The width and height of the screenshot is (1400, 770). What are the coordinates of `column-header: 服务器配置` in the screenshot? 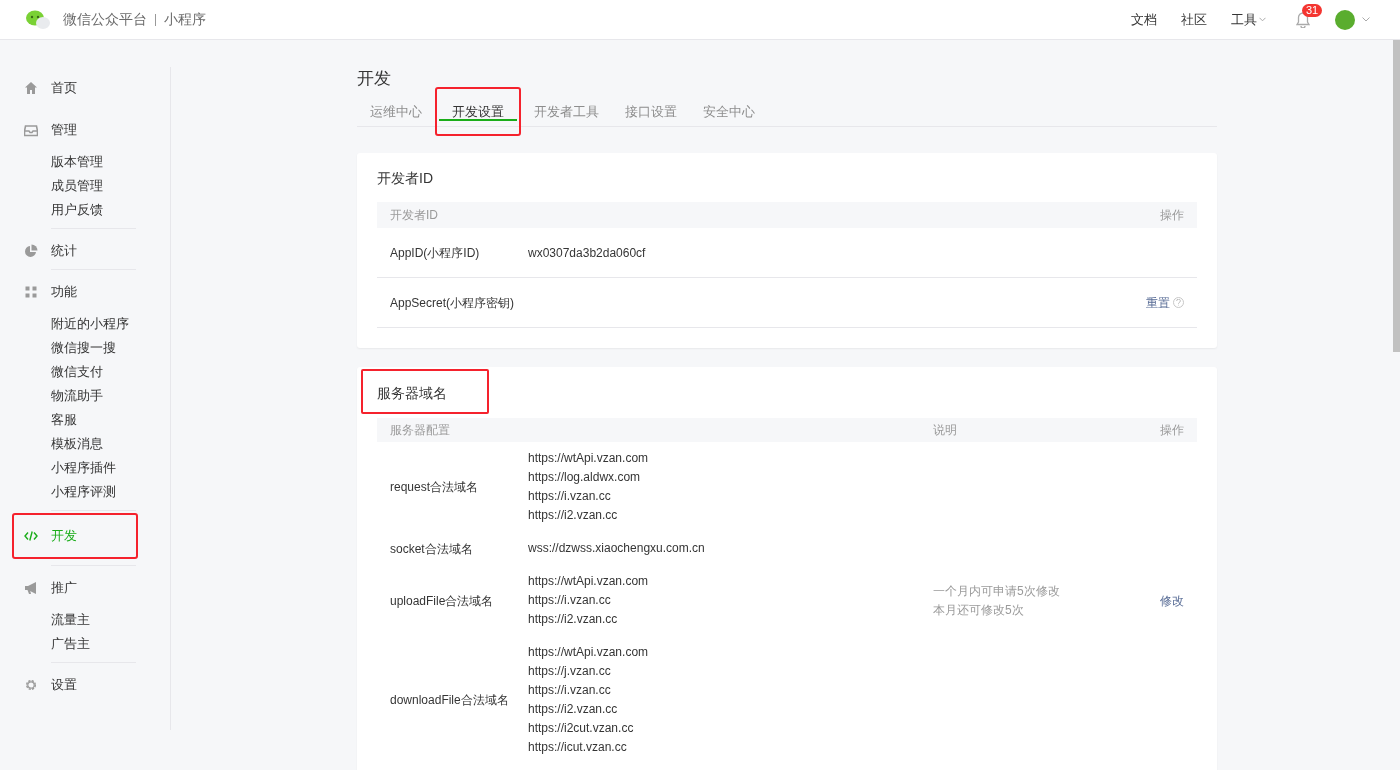 It's located at (420, 430).